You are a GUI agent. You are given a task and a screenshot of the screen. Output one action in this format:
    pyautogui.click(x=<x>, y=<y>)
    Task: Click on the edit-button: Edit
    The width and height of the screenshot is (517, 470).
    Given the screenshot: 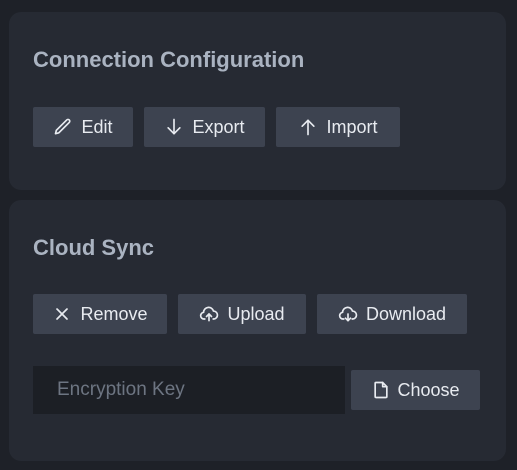 What is the action you would take?
    pyautogui.click(x=83, y=127)
    